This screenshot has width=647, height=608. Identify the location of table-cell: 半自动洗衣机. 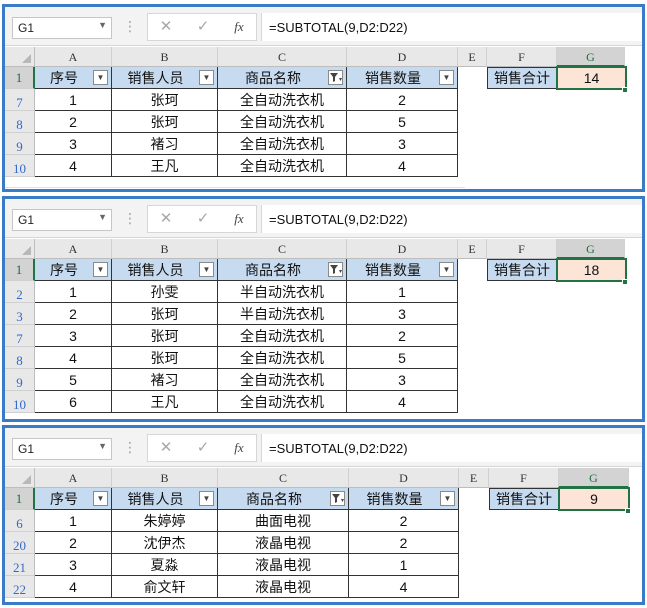
(282, 292).